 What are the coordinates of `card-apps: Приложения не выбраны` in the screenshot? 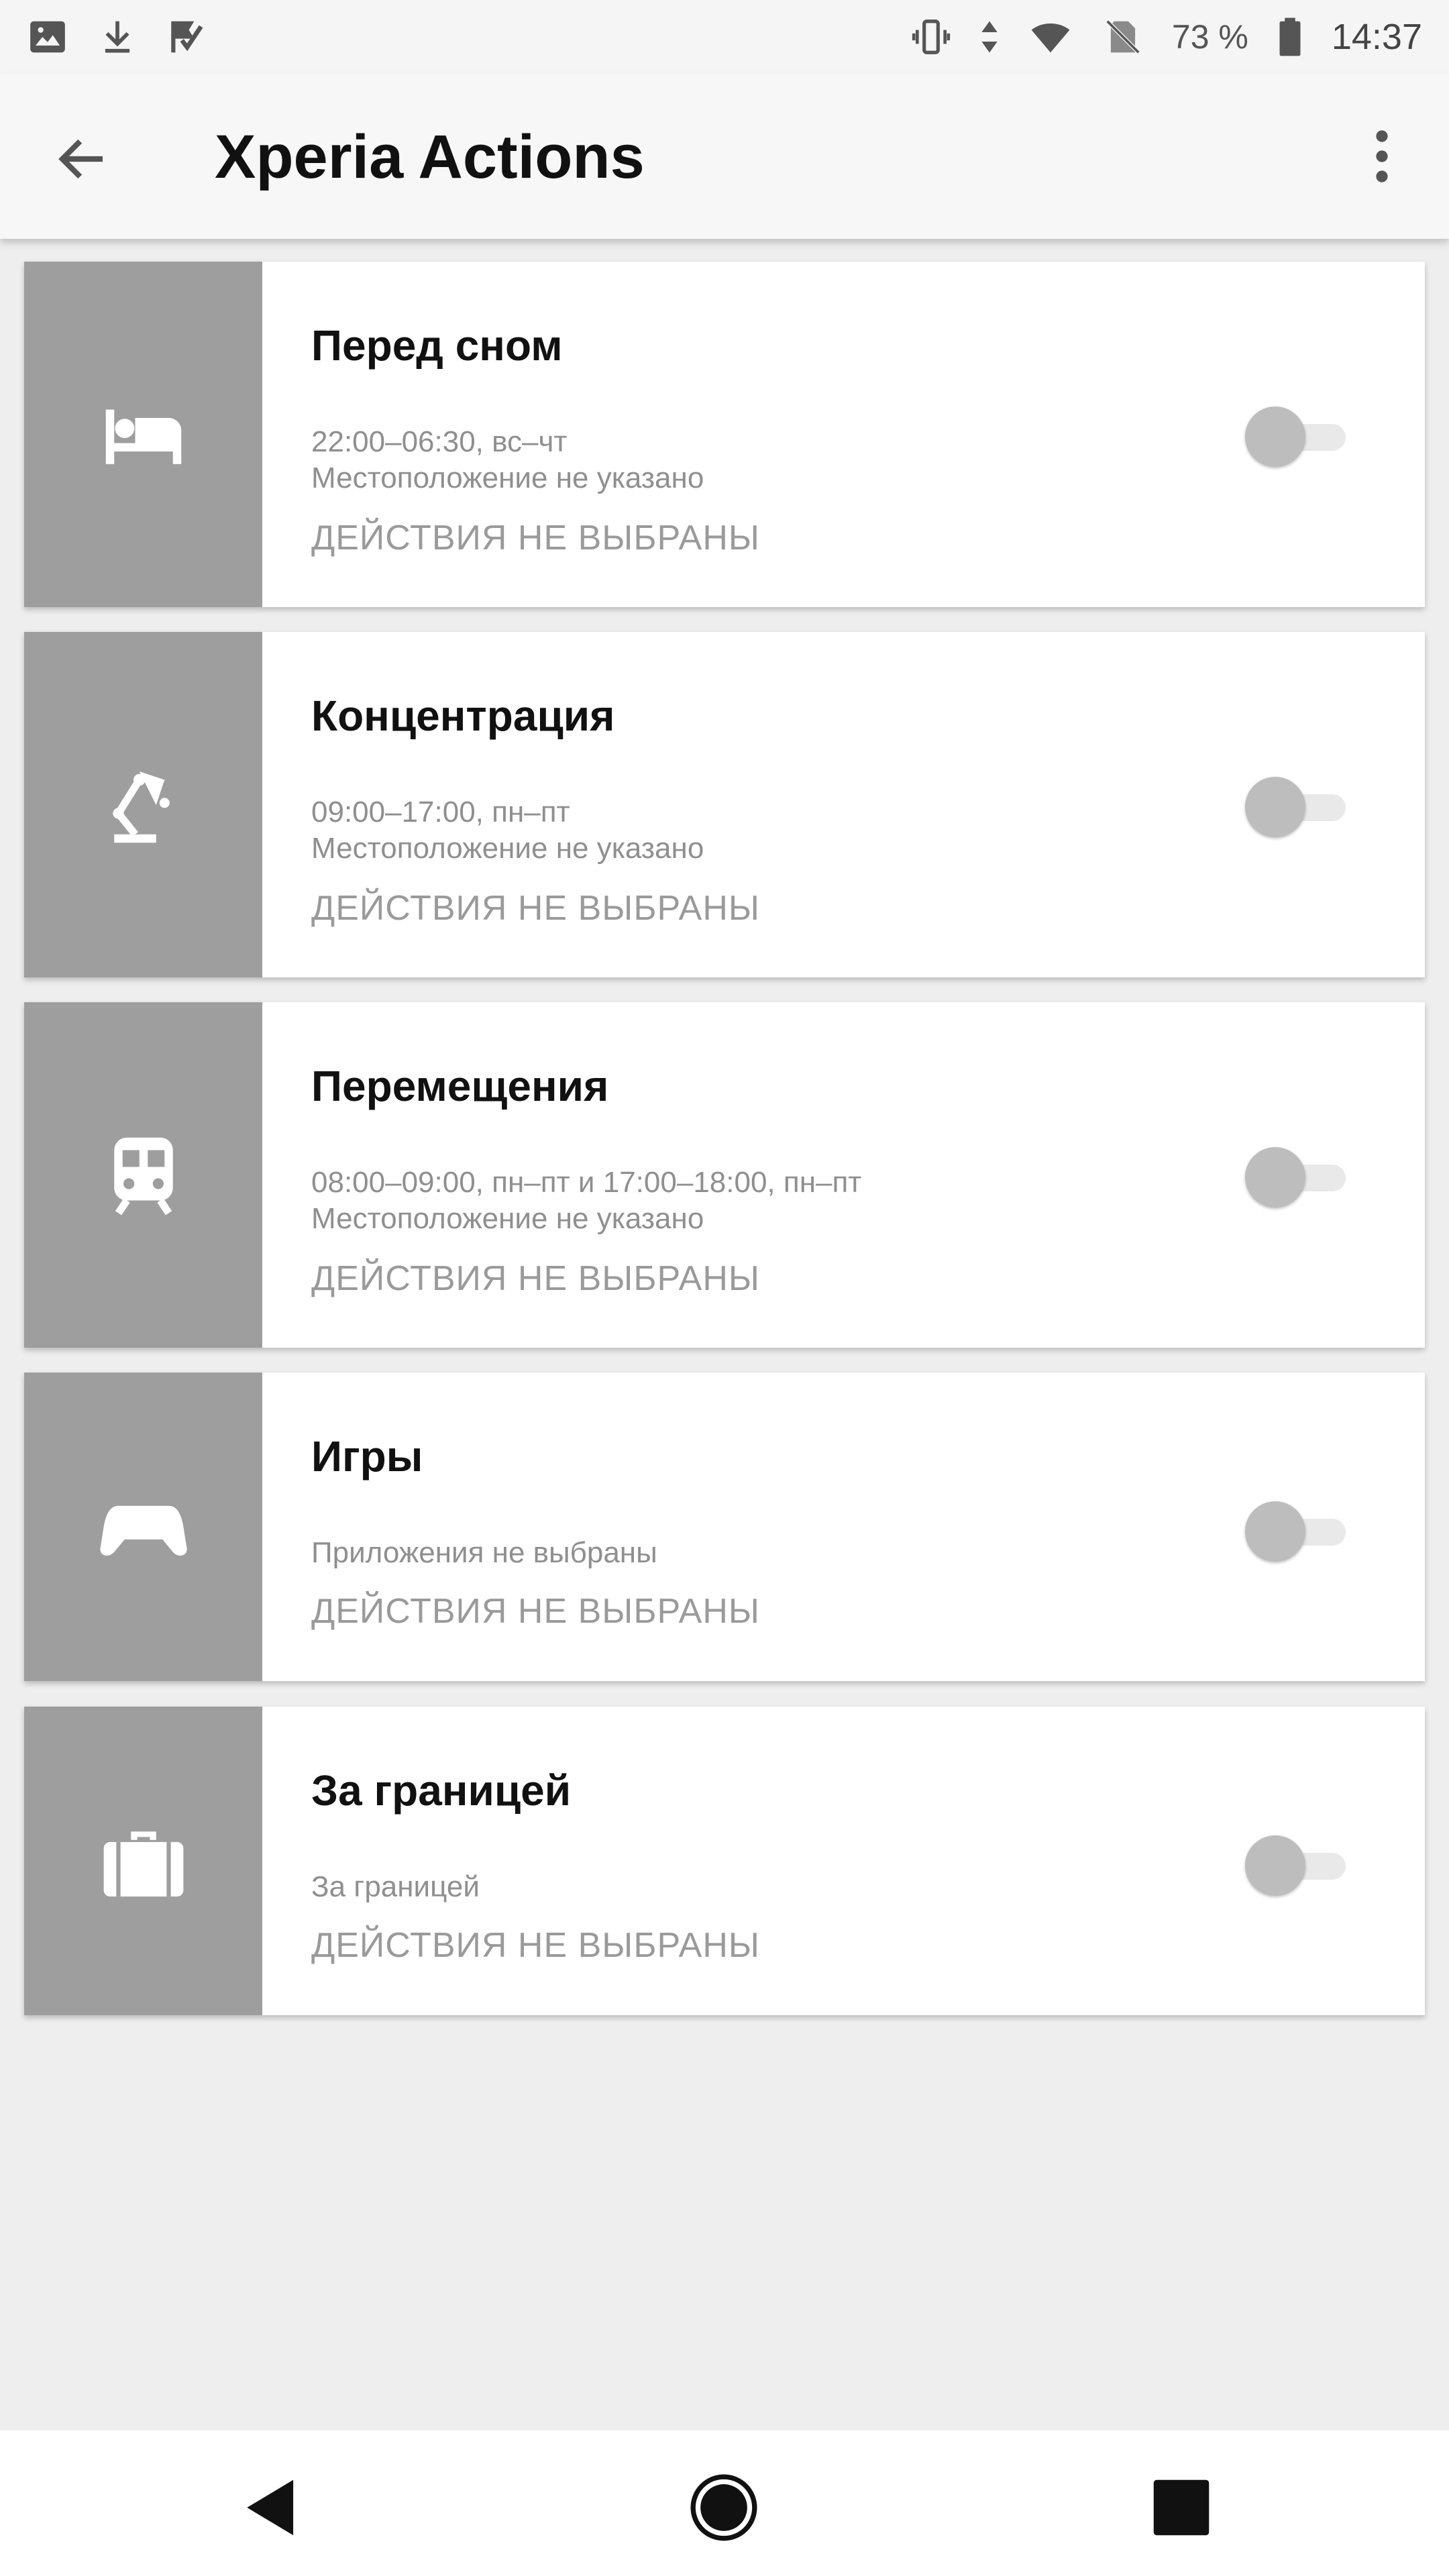 It's located at (484, 1552).